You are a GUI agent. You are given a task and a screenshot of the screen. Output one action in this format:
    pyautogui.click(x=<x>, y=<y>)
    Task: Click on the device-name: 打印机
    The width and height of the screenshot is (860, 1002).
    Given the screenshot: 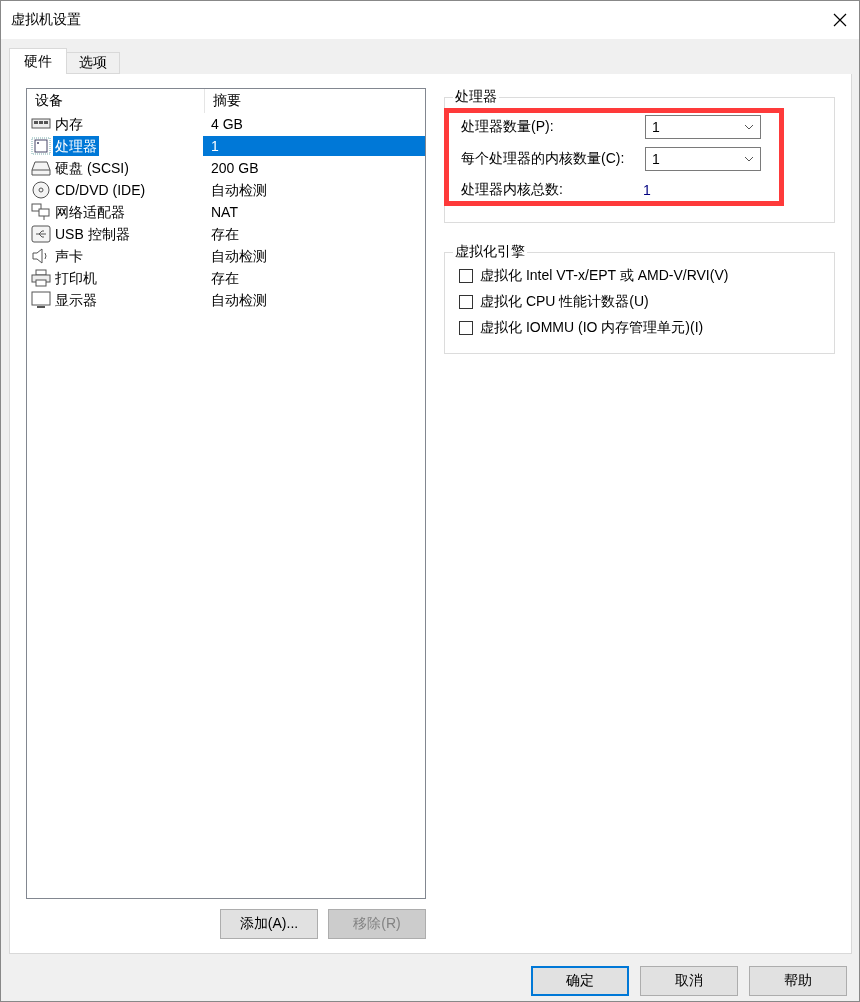 What is the action you would take?
    pyautogui.click(x=76, y=278)
    